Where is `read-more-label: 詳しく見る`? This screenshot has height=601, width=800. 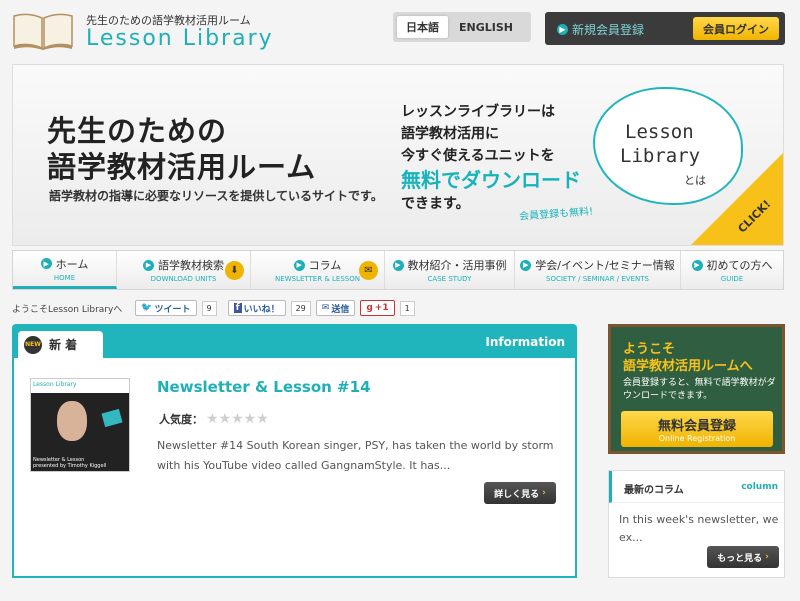 read-more-label: 詳しく見る is located at coordinates (517, 494).